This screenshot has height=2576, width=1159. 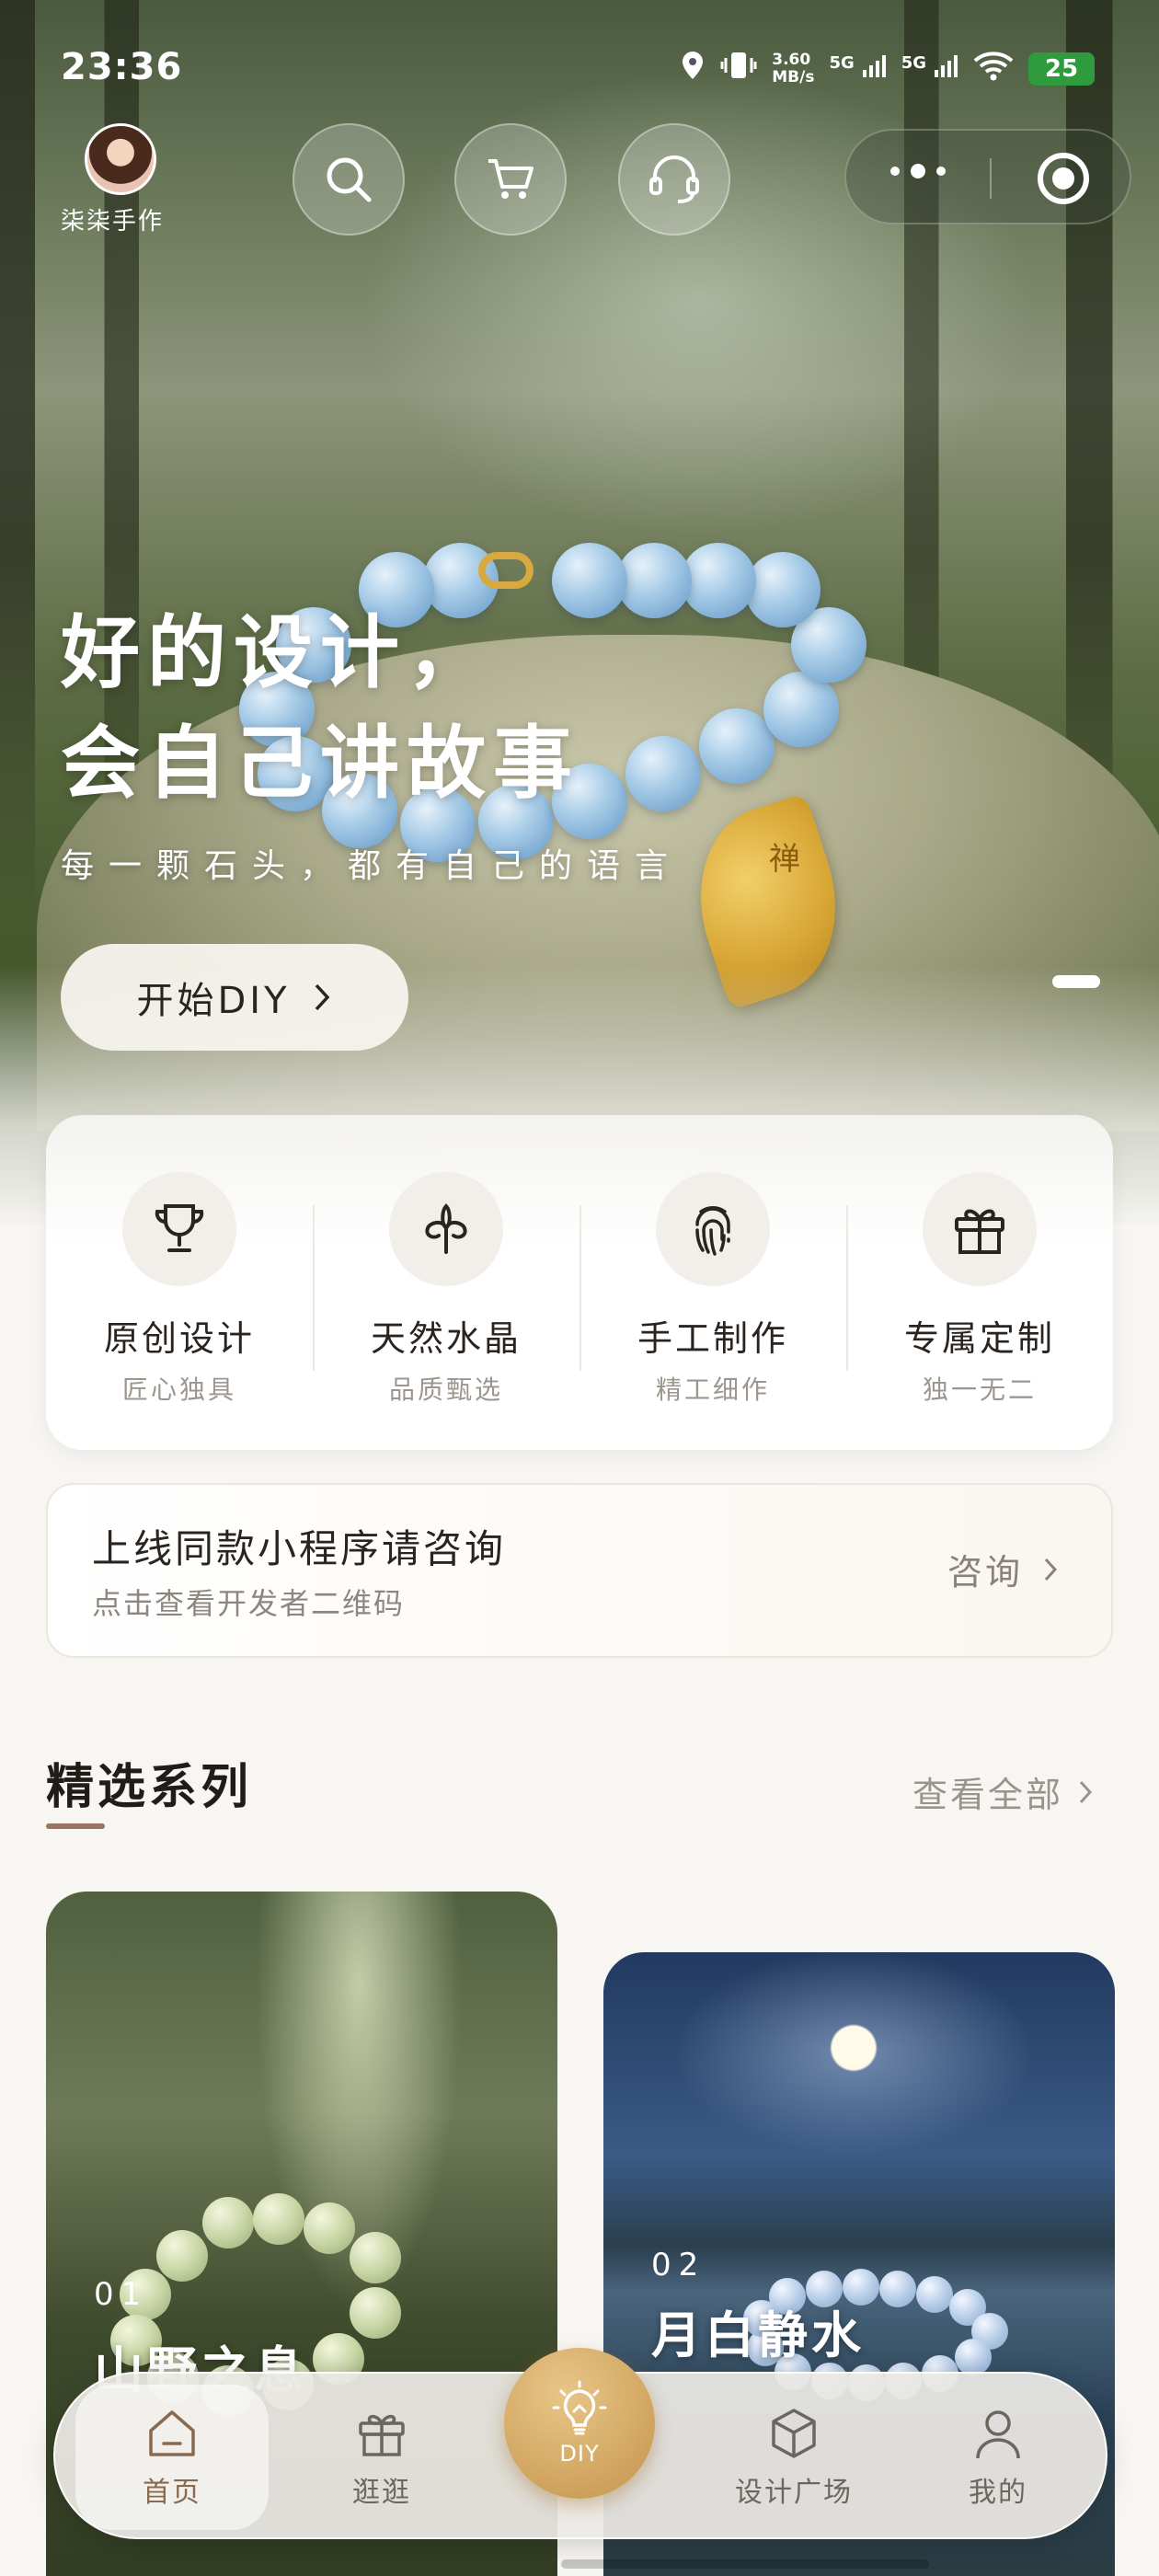 What do you see at coordinates (446, 1228) in the screenshot?
I see `tree-icon` at bounding box center [446, 1228].